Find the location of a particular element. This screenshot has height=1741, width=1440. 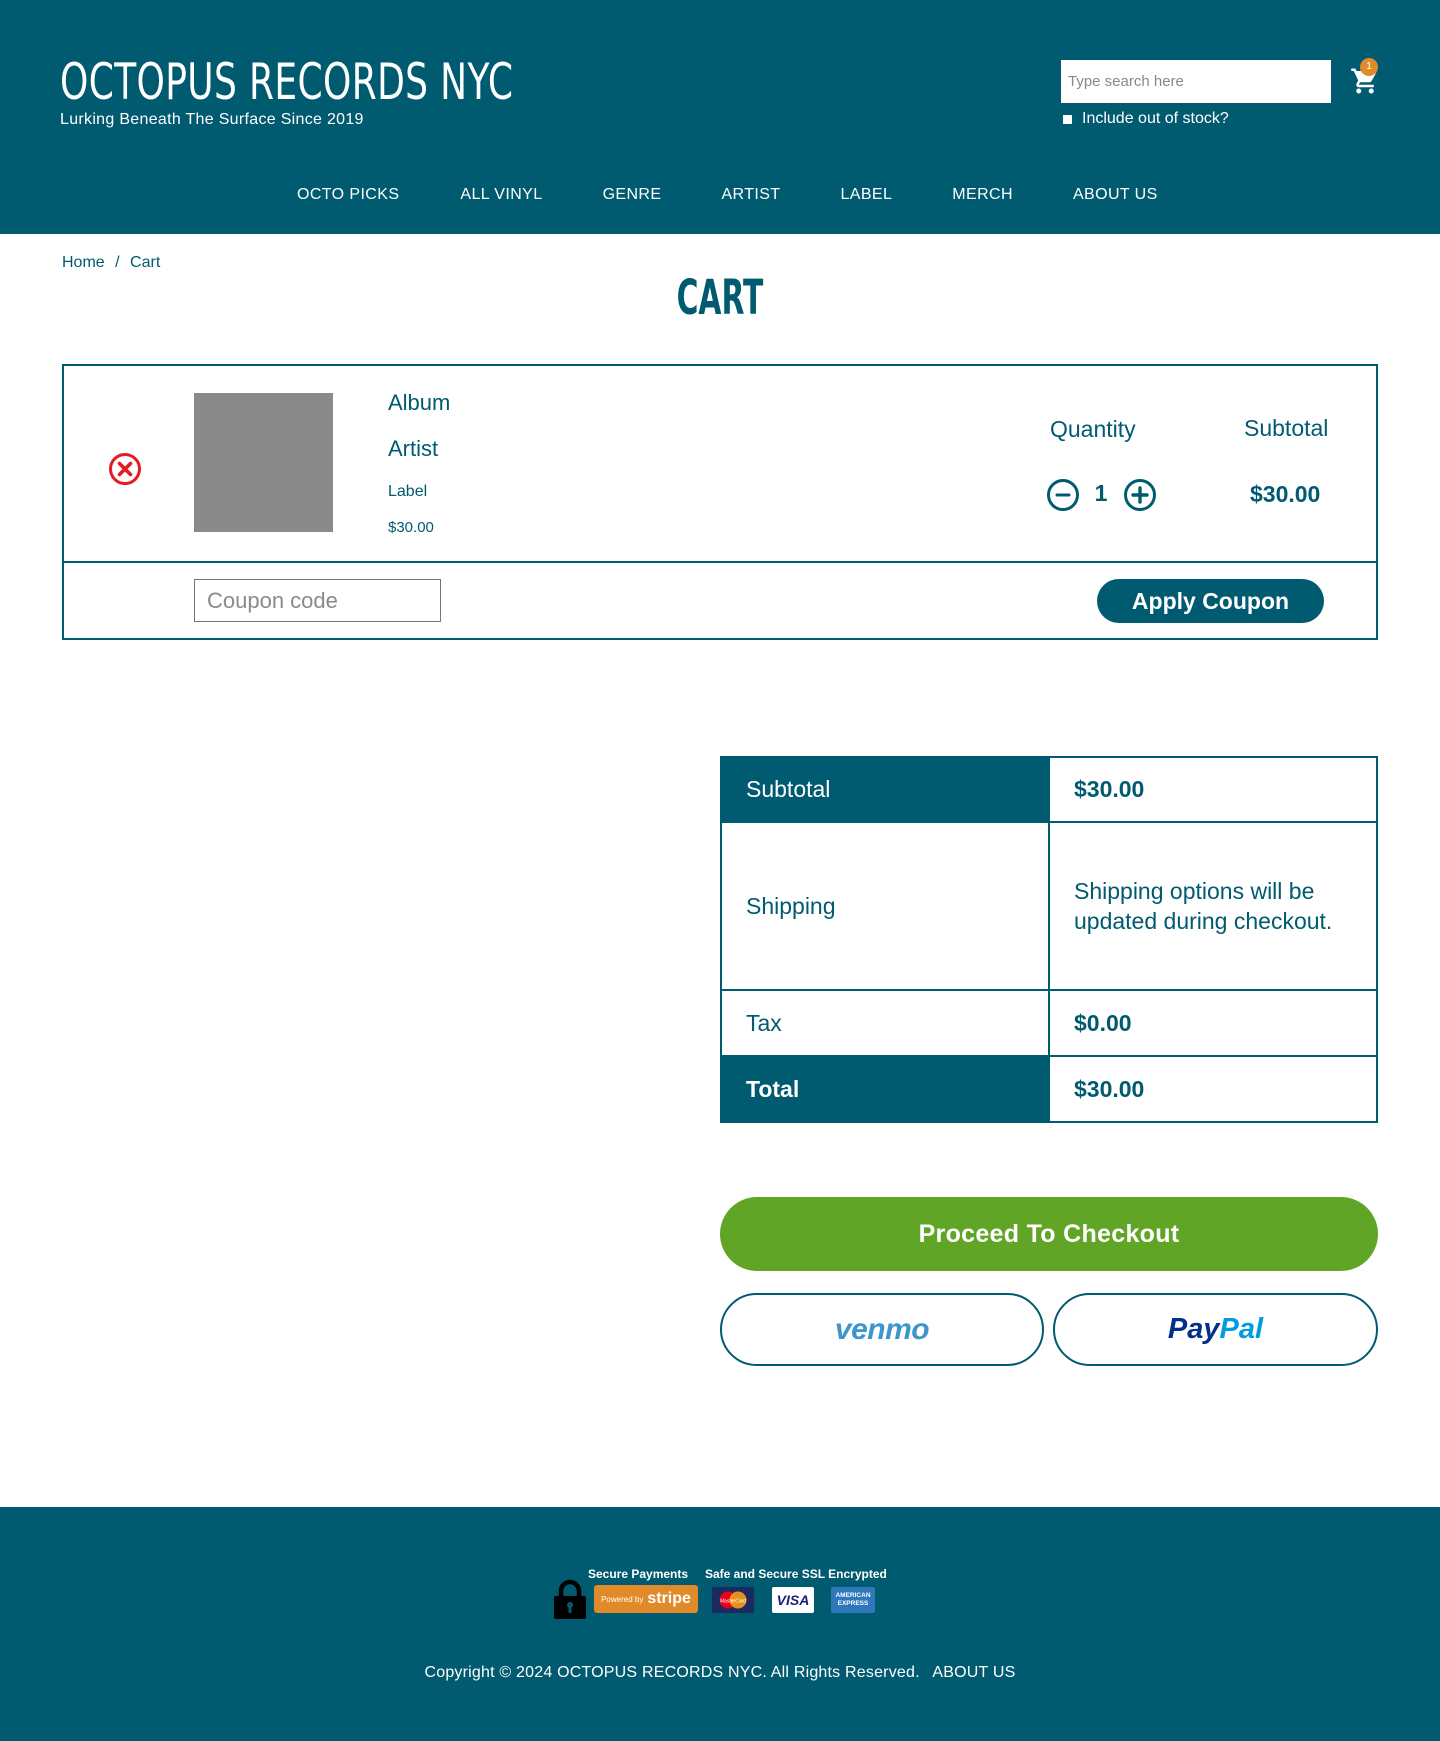

quantity-header: Quantity is located at coordinates (1093, 429).